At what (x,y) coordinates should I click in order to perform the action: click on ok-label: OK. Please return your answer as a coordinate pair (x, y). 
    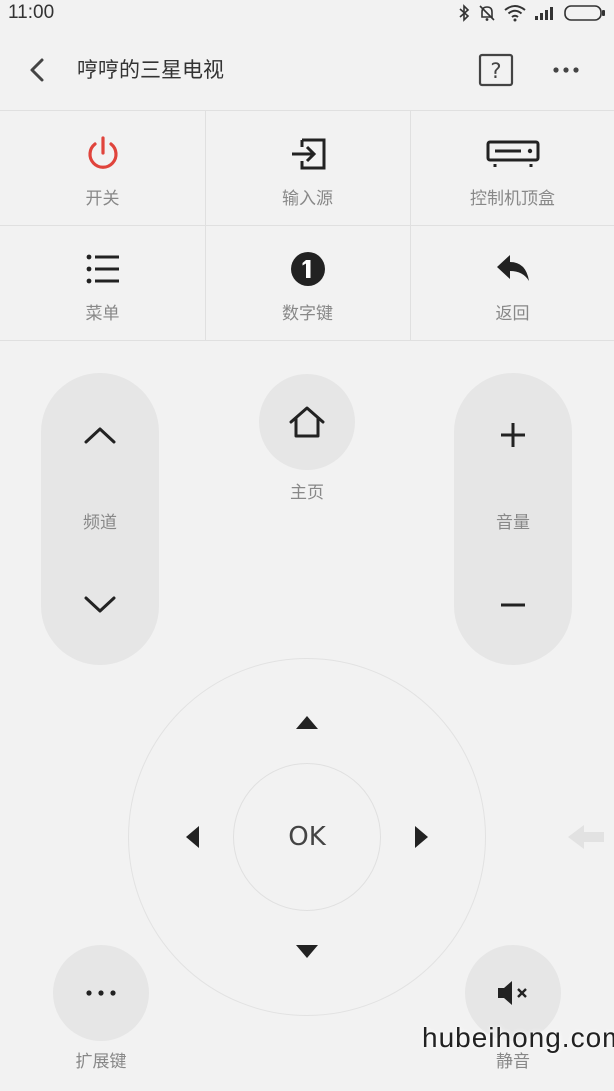
    Looking at the image, I should click on (307, 837).